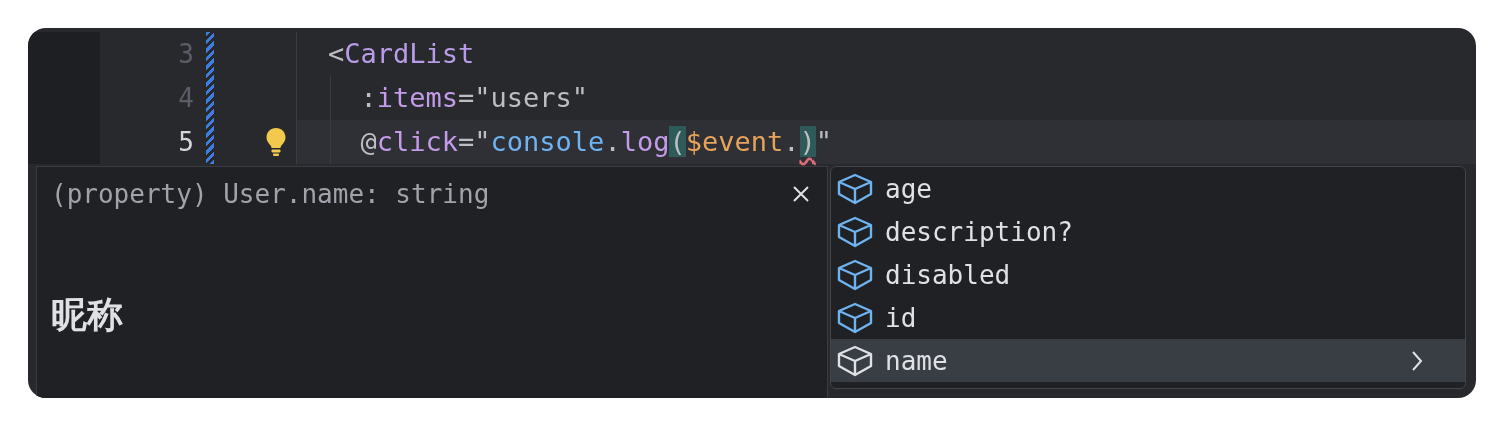  Describe the element at coordinates (801, 194) in the screenshot. I see `close-icon` at that location.